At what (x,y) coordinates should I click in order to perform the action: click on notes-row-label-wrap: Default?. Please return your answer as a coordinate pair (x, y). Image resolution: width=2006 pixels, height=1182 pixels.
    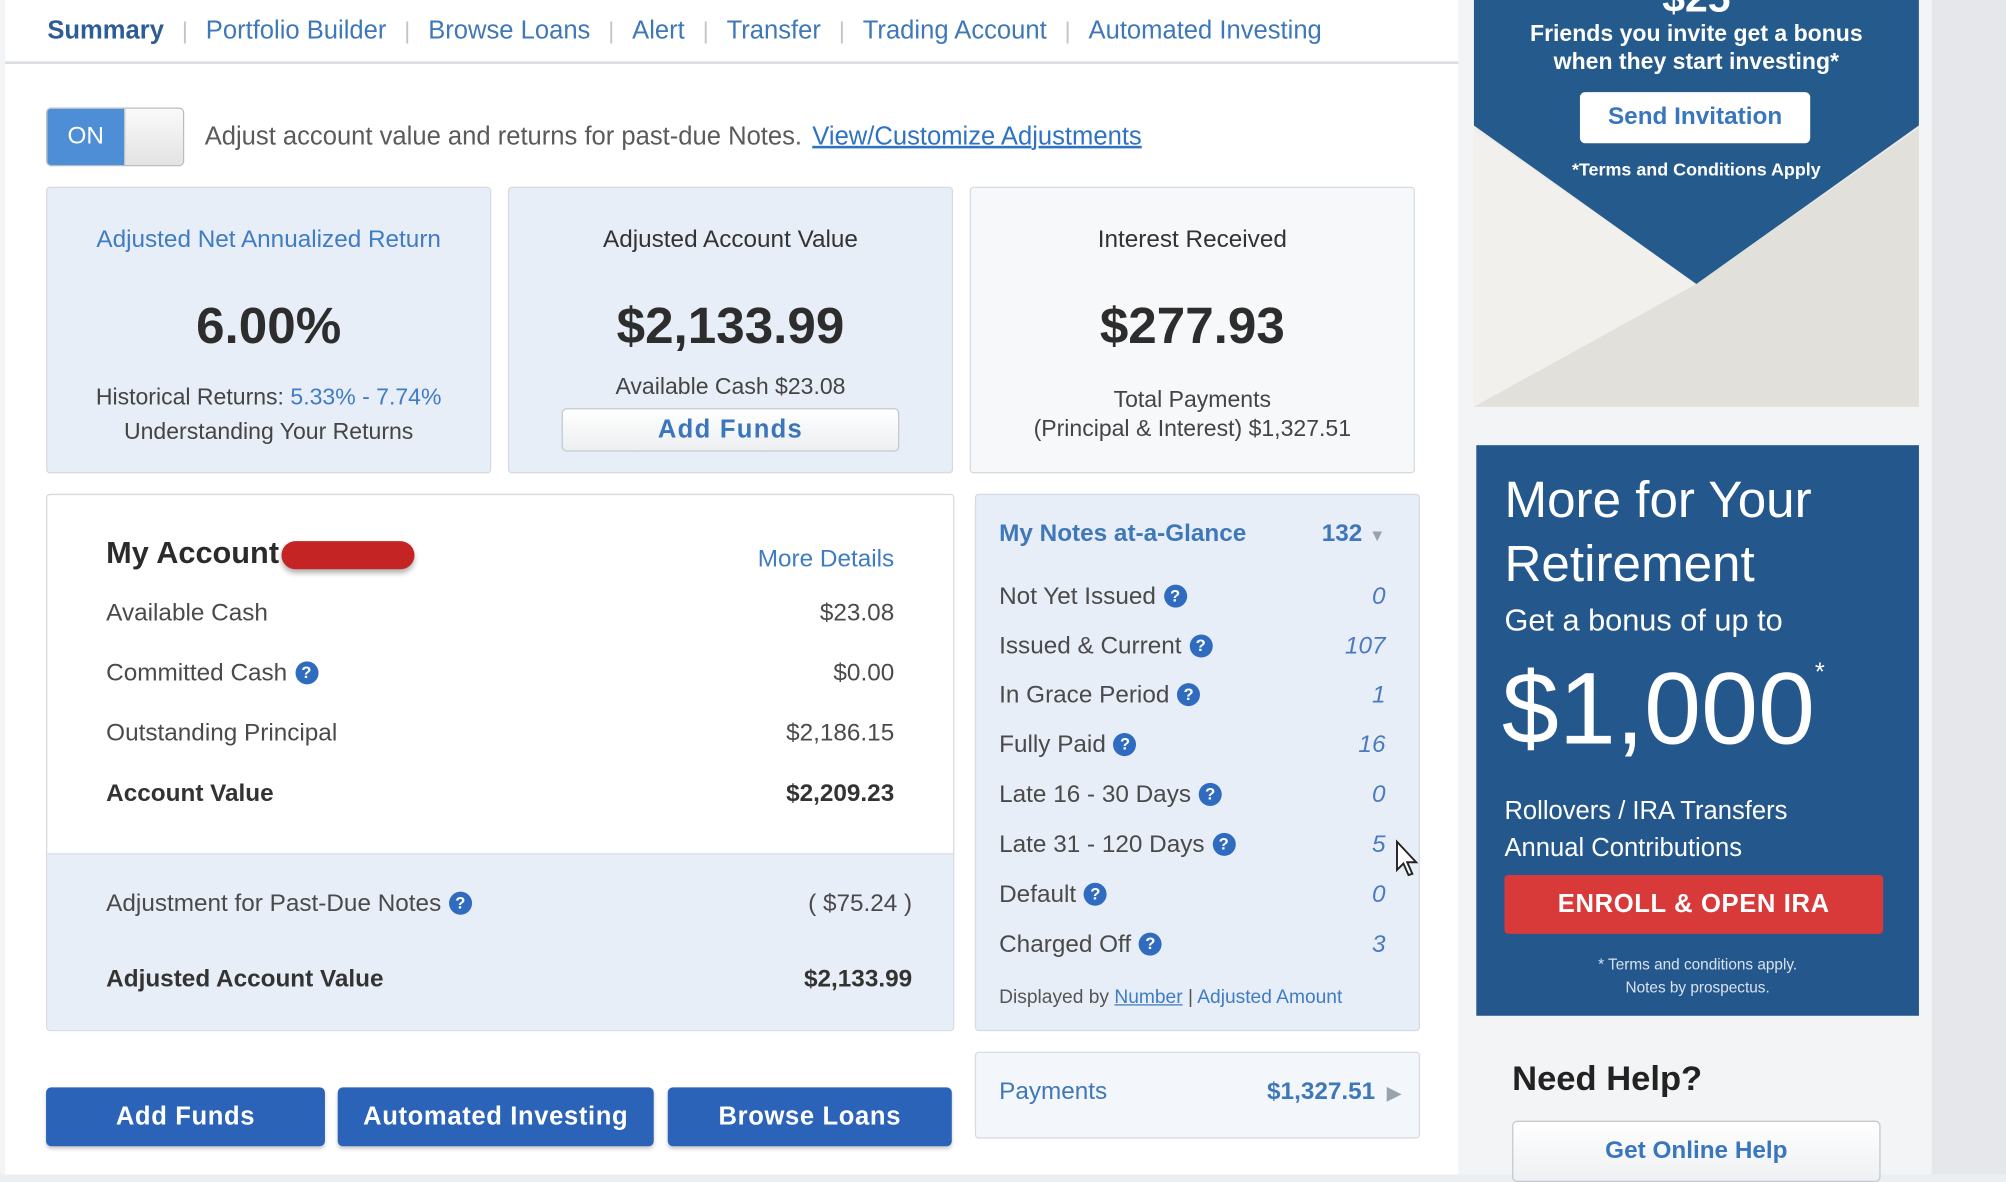
    Looking at the image, I should click on (1053, 895).